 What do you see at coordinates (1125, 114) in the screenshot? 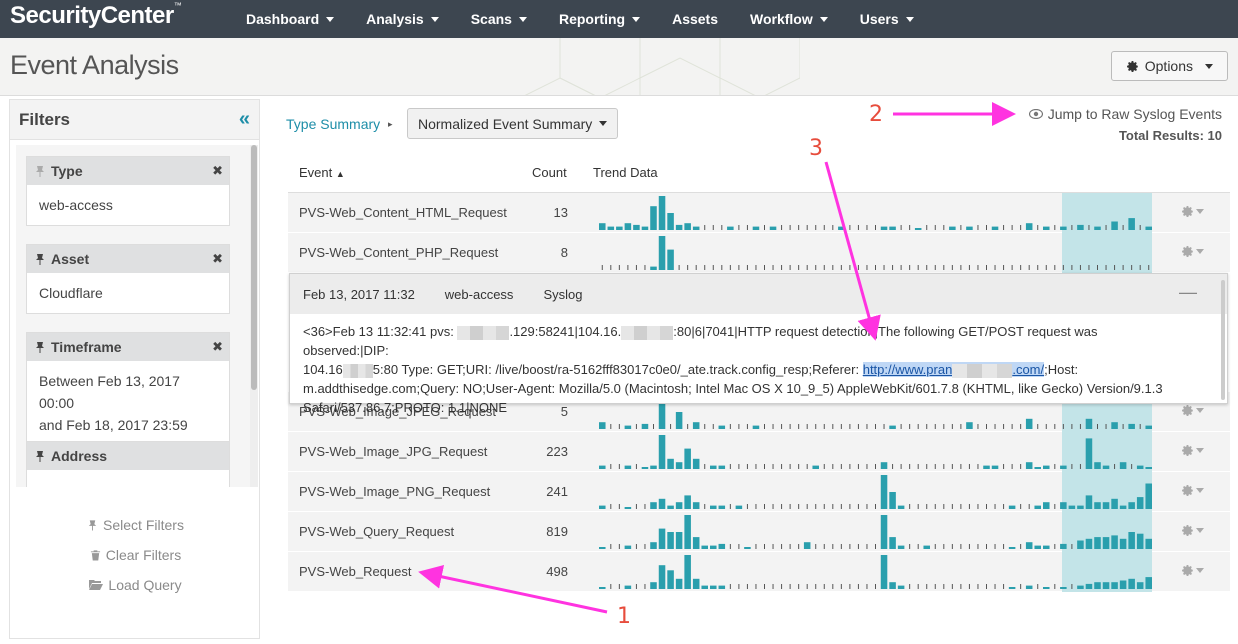
I see `jump-raw-syslog-link: Jump to Raw Syslog Events` at bounding box center [1125, 114].